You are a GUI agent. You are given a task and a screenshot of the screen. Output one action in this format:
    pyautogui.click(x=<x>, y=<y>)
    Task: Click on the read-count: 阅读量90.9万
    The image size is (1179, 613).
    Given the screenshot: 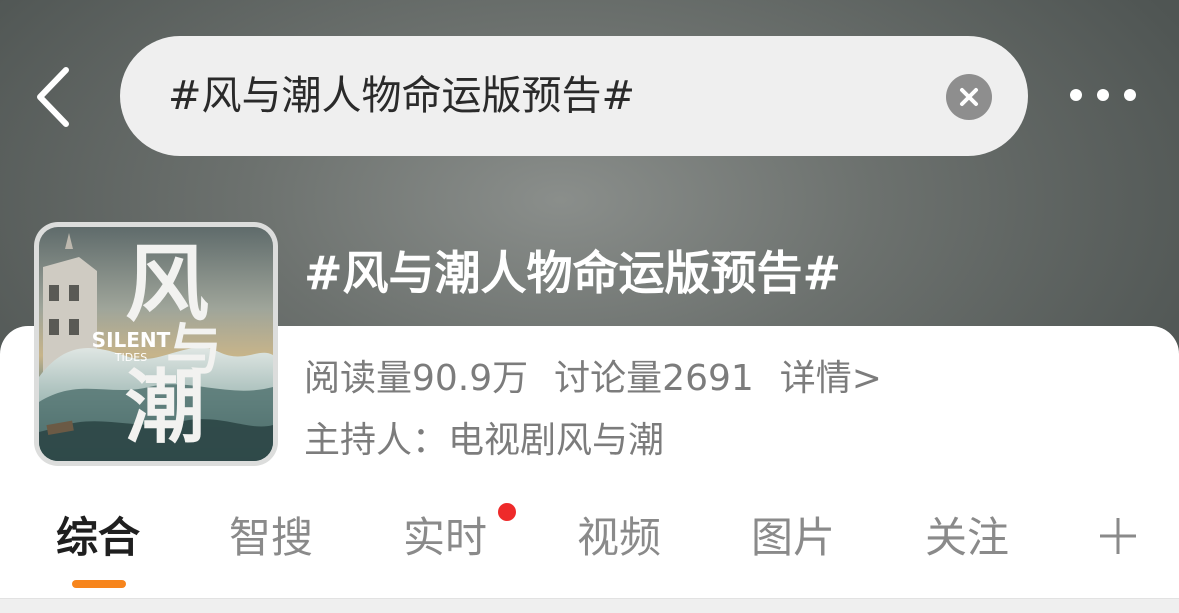 What is the action you would take?
    pyautogui.click(x=416, y=378)
    